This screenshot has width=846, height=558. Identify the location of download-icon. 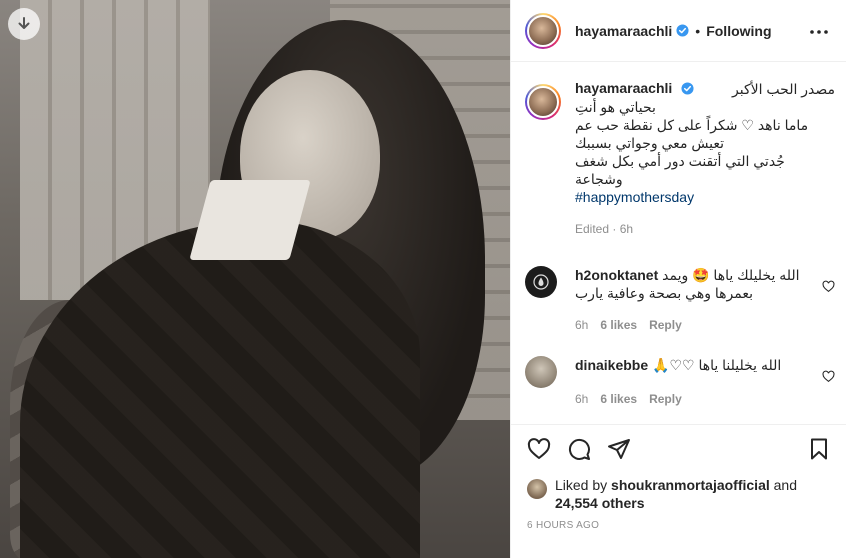
(24, 23).